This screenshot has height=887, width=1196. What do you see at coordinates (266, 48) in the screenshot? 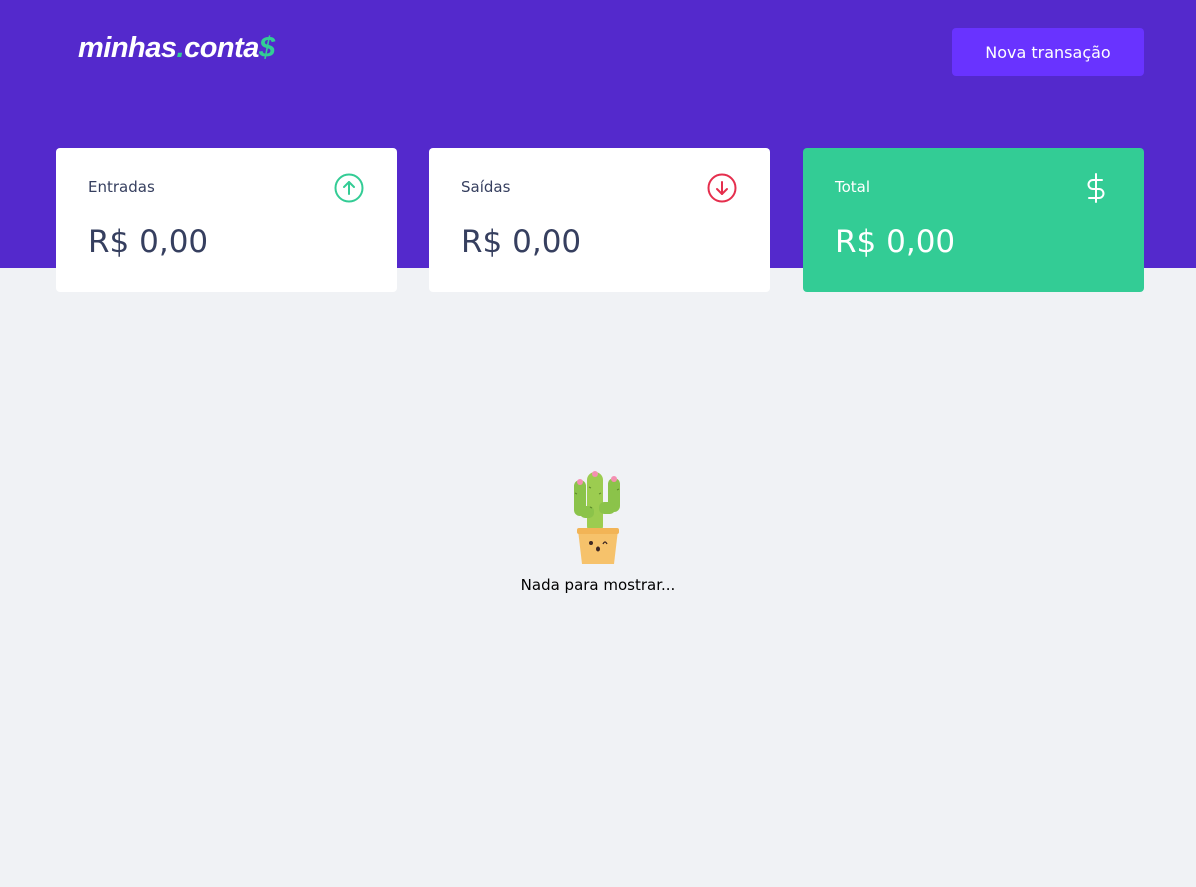
I see `logo-dollar: $` at bounding box center [266, 48].